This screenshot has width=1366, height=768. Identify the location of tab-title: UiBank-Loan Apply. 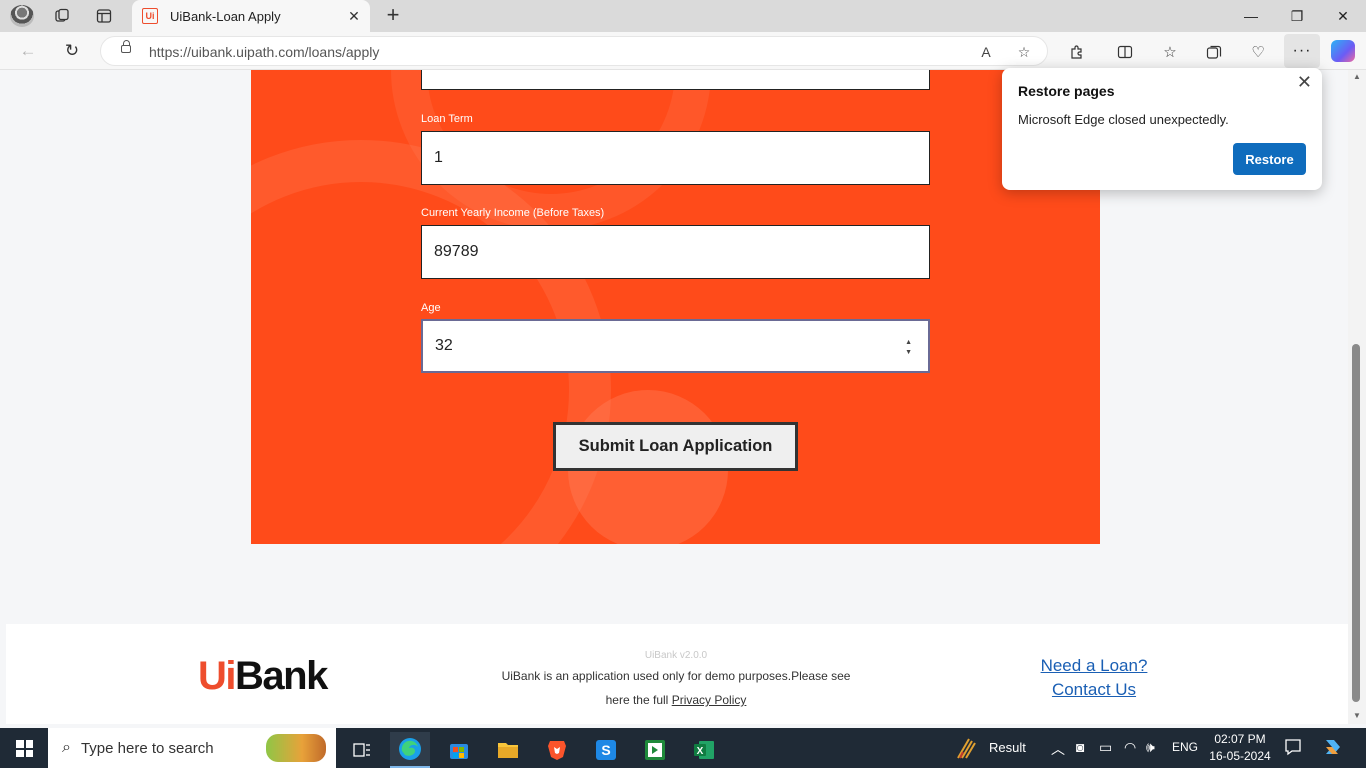
(225, 16).